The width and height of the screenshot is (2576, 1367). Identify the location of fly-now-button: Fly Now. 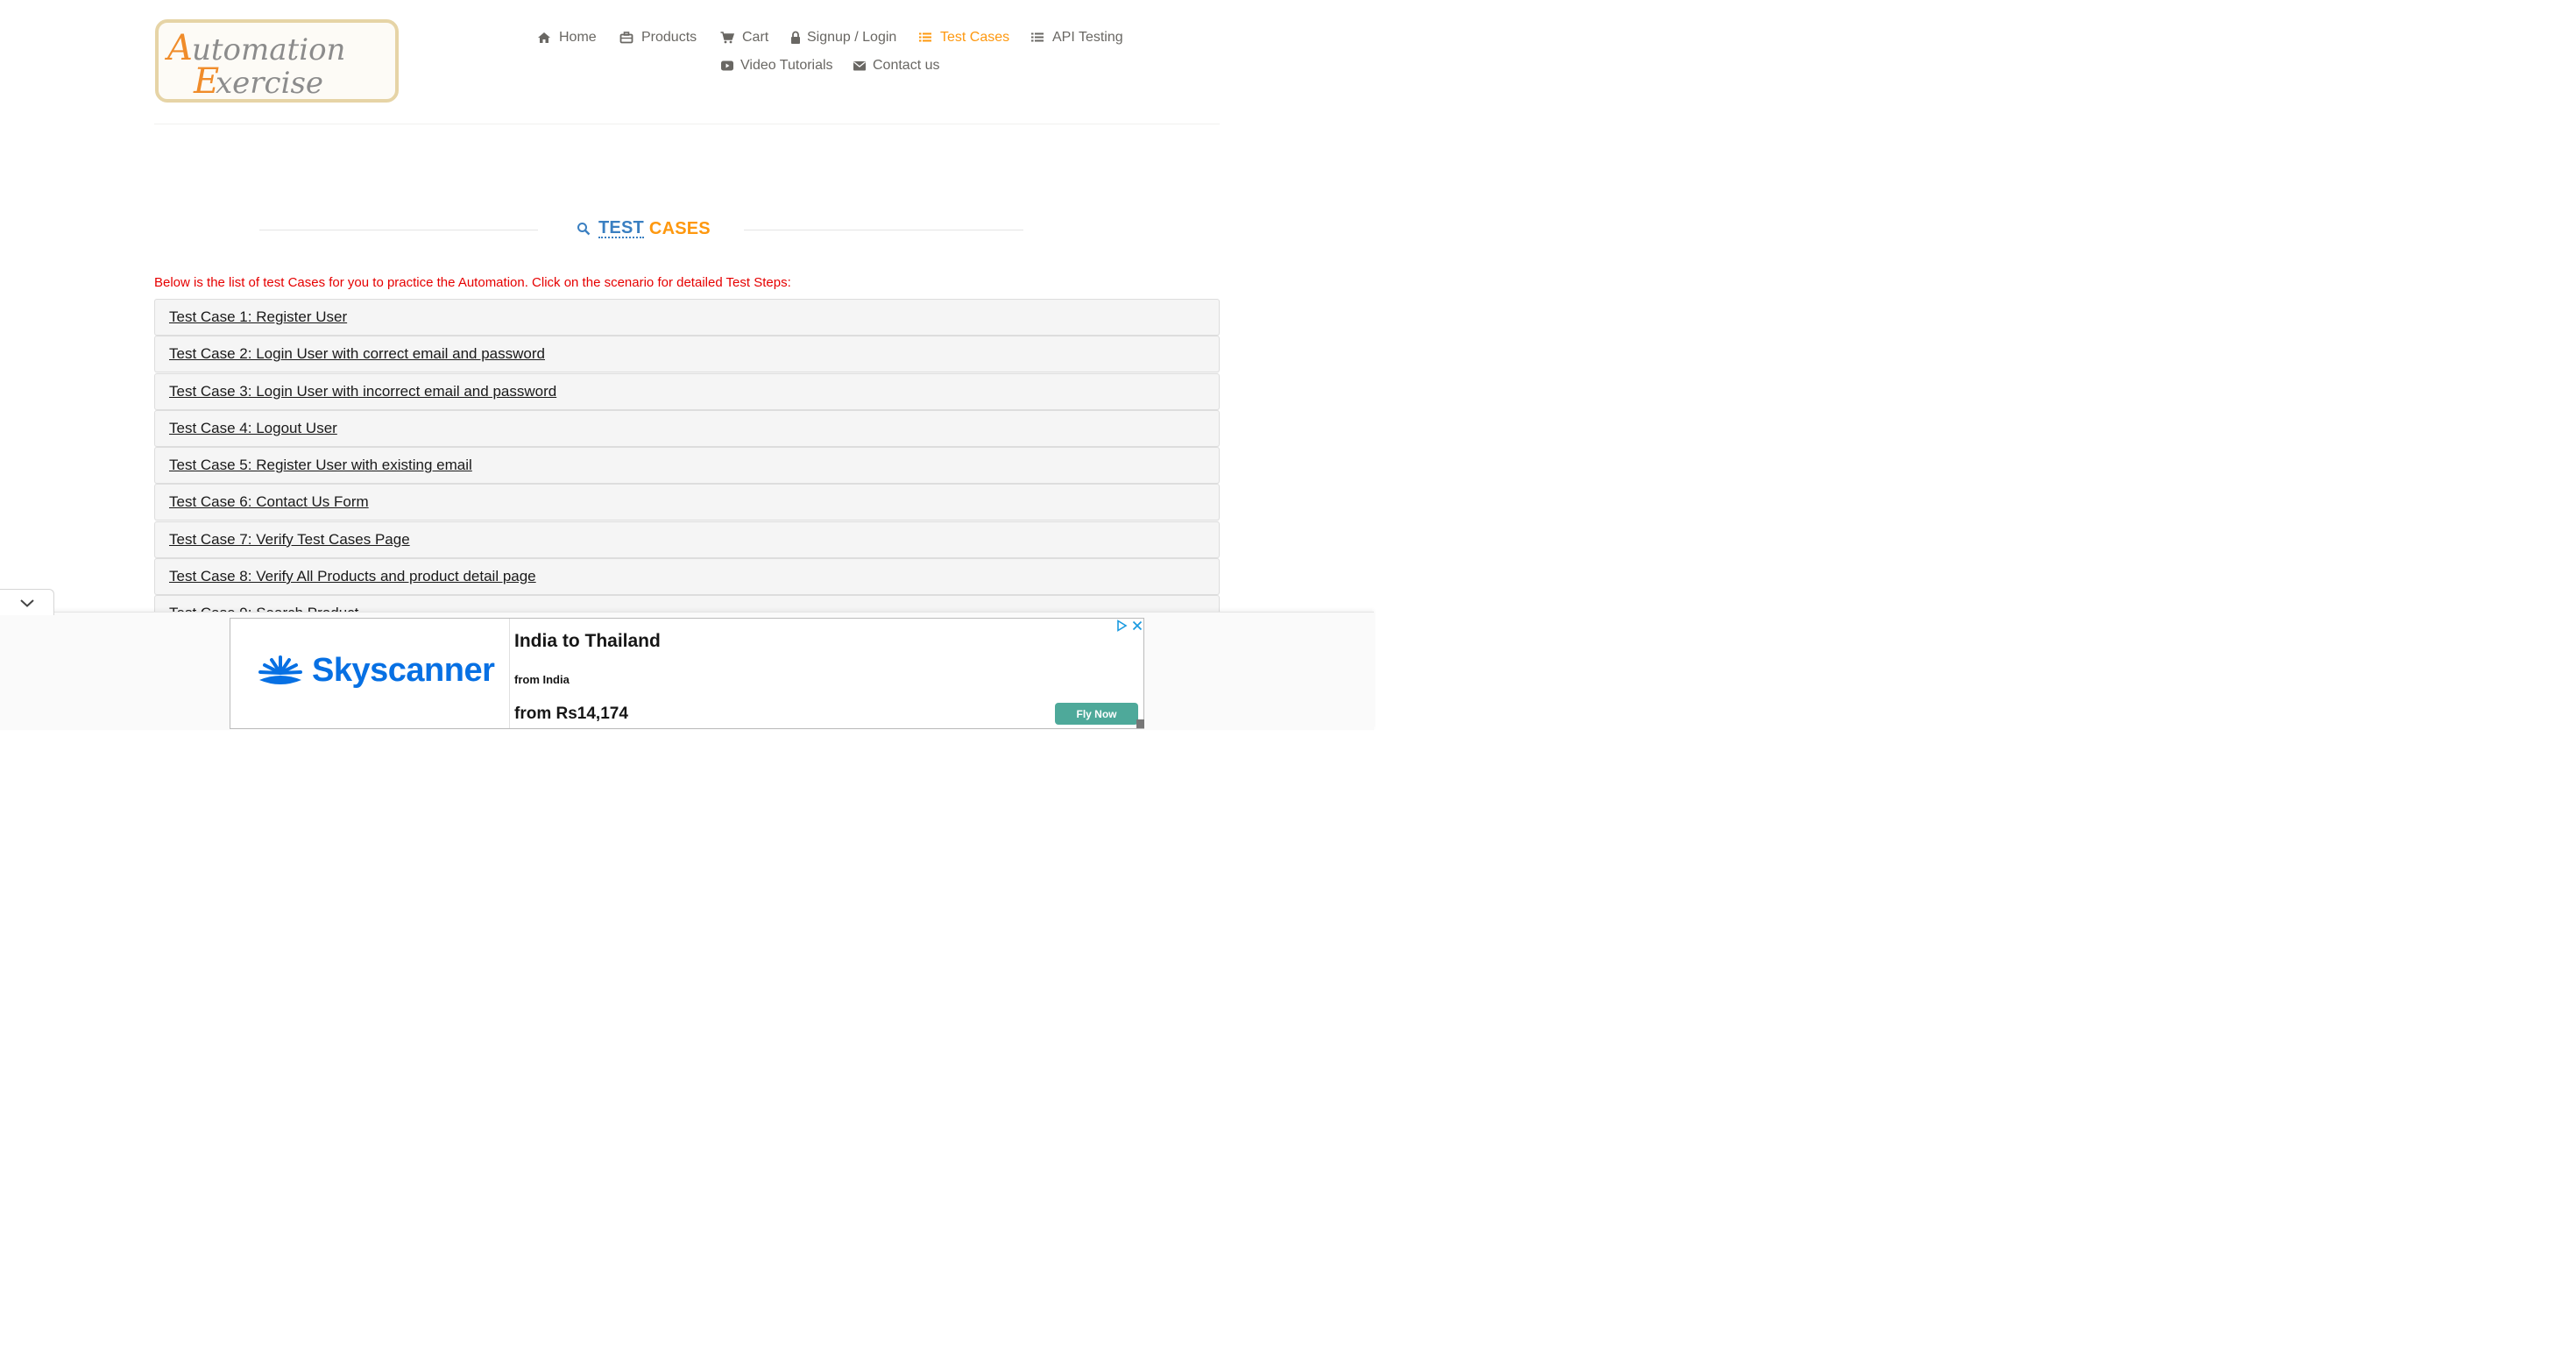
(1096, 714).